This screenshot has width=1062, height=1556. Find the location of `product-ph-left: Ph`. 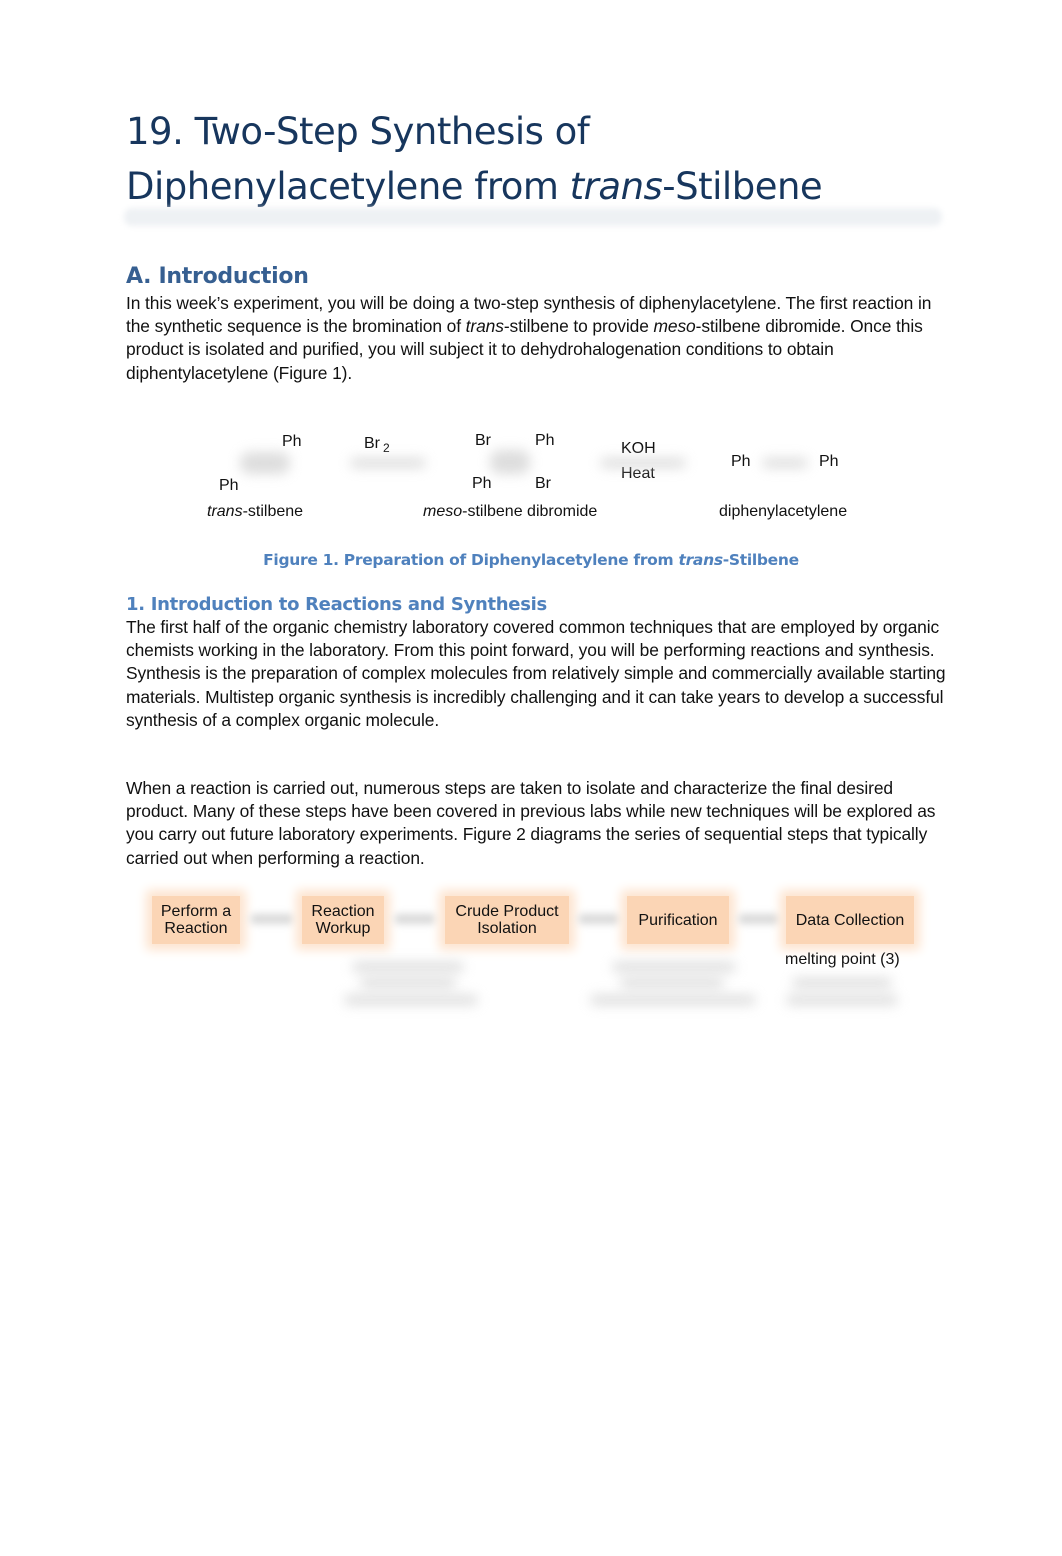

product-ph-left: Ph is located at coordinates (741, 461).